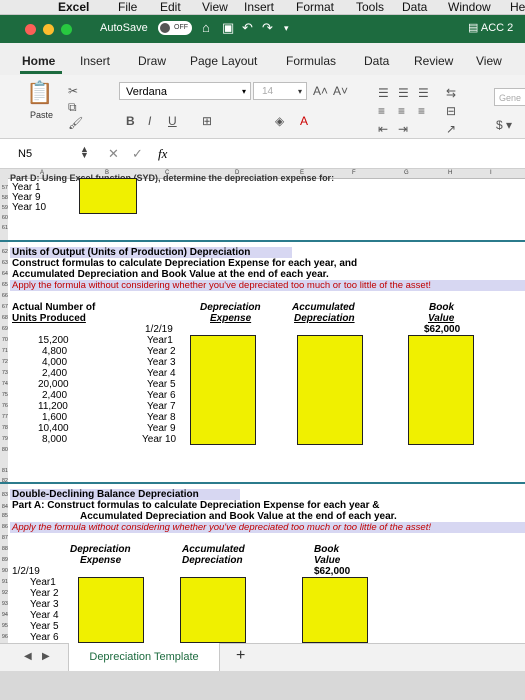 This screenshot has width=525, height=700. Describe the element at coordinates (240, 656) in the screenshot. I see `add-sheet-button: +` at that location.